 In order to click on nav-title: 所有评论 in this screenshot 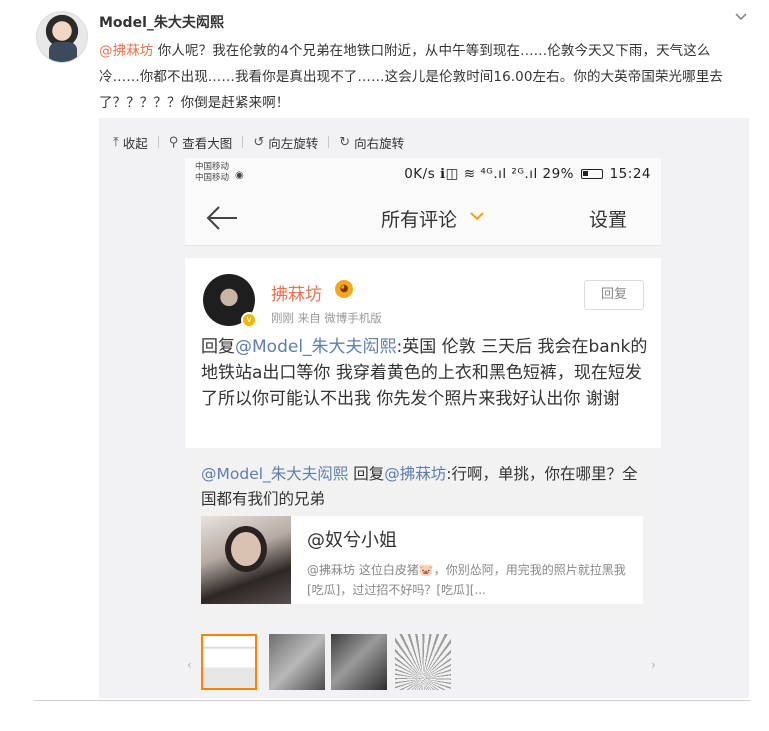, I will do `click(419, 218)`.